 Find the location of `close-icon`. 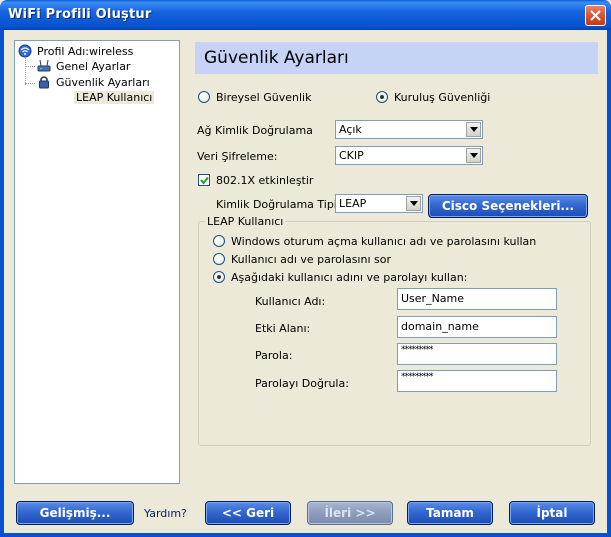

close-icon is located at coordinates (595, 15).